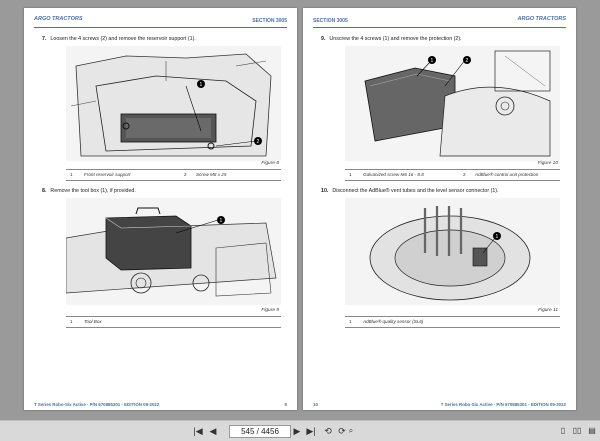  What do you see at coordinates (315, 404) in the screenshot?
I see `page-number: 10` at bounding box center [315, 404].